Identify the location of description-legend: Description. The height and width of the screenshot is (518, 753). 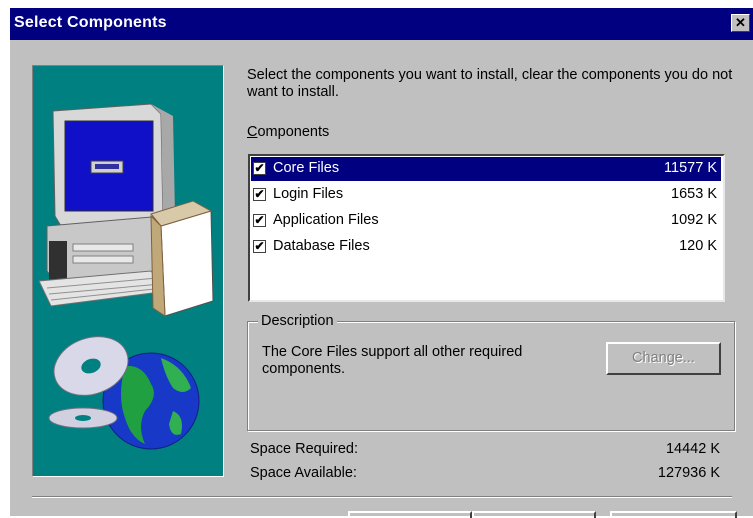
(297, 321).